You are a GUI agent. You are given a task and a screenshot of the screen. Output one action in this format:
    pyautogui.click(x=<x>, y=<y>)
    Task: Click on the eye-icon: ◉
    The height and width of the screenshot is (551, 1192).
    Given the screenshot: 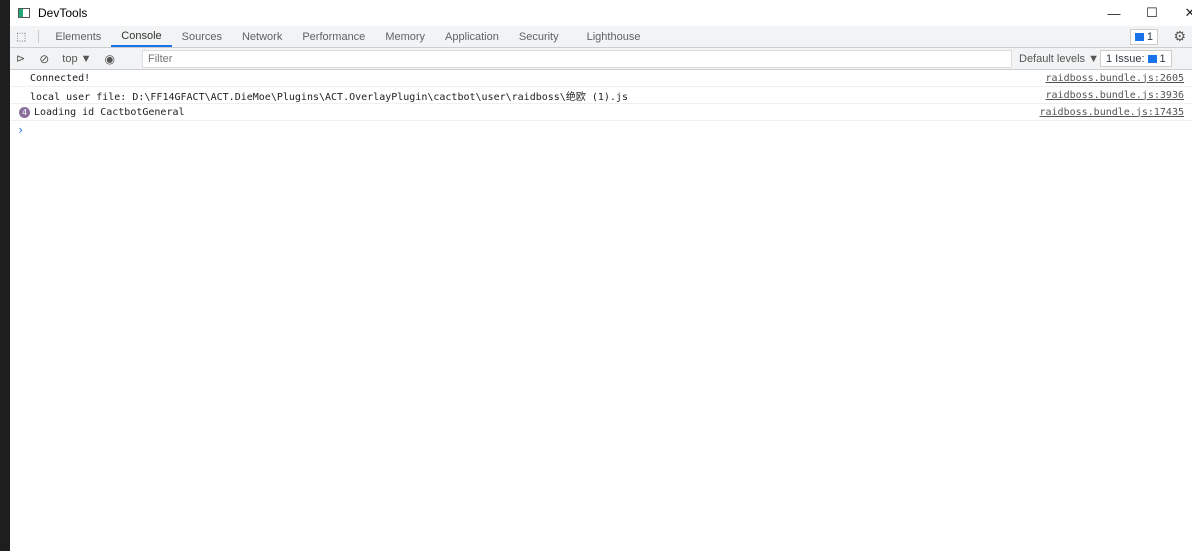 What is the action you would take?
    pyautogui.click(x=110, y=59)
    